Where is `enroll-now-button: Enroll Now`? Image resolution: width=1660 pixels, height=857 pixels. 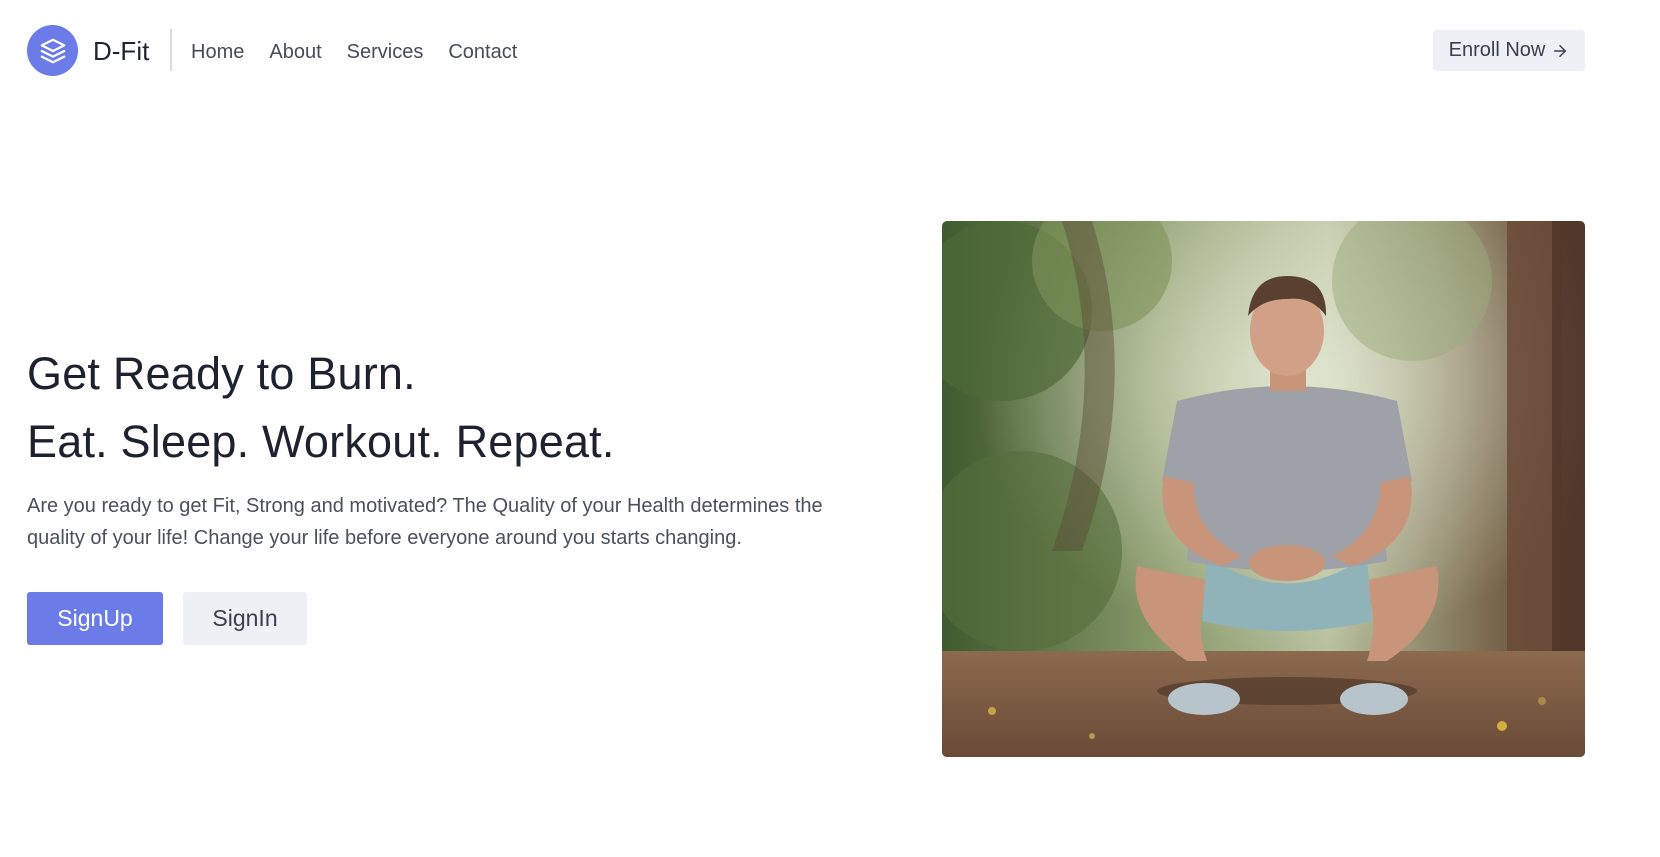 enroll-now-button: Enroll Now is located at coordinates (1509, 50).